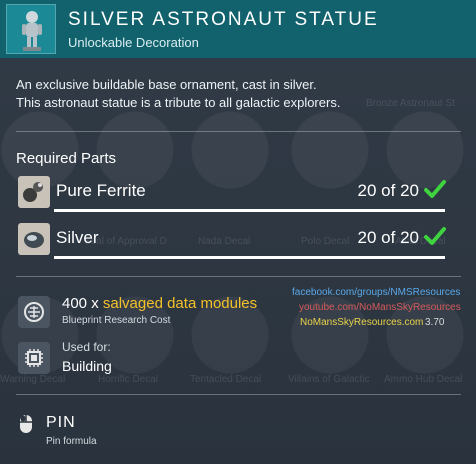 This screenshot has width=476, height=464. What do you see at coordinates (329, 379) in the screenshot?
I see `background-decal-label: Villains of Galactic` at bounding box center [329, 379].